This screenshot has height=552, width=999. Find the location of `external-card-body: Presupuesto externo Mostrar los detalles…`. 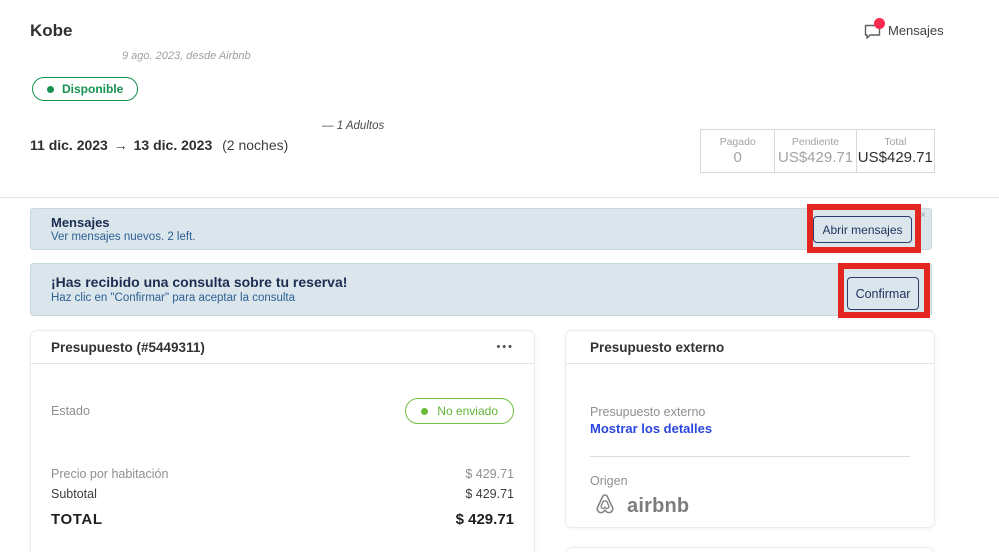

external-card-body: Presupuesto externo Mostrar los detalles… is located at coordinates (750, 464).